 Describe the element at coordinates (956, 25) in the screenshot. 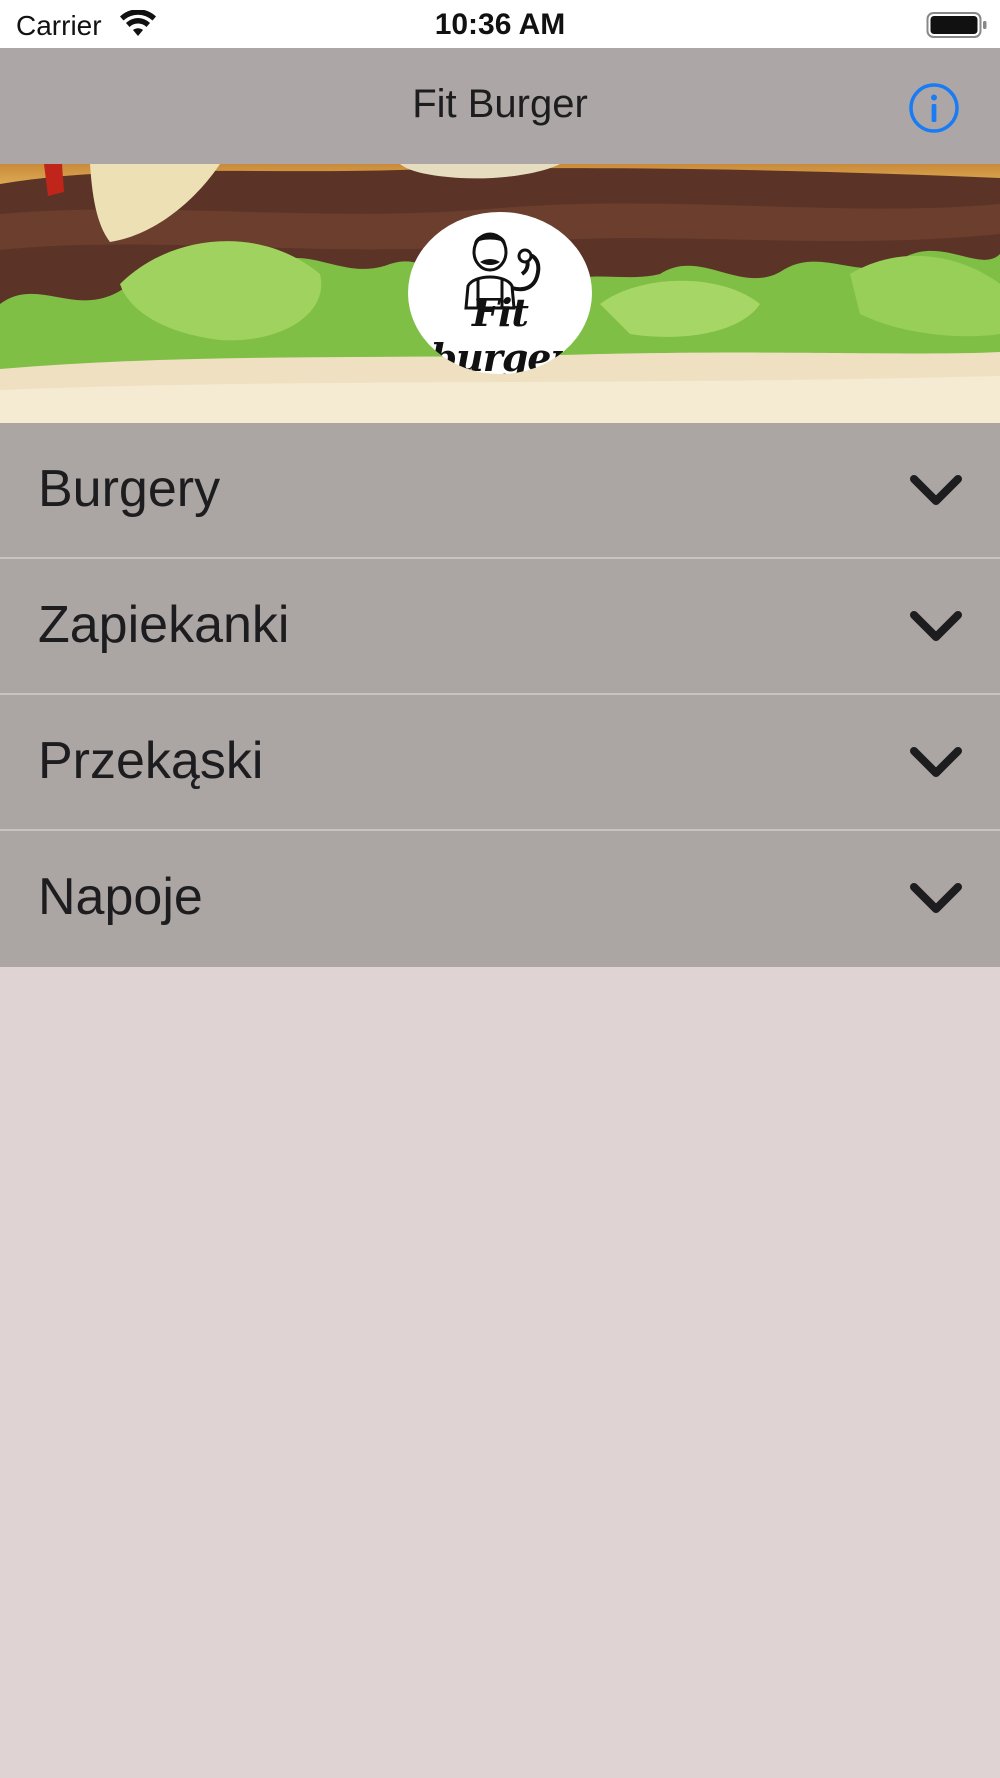

I see `battery-full-icon` at that location.